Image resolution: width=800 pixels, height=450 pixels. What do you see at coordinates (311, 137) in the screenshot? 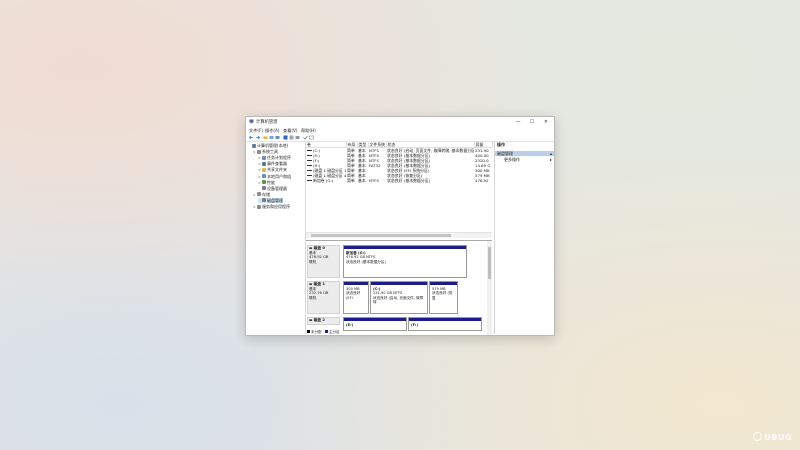
I see `edit-icon` at bounding box center [311, 137].